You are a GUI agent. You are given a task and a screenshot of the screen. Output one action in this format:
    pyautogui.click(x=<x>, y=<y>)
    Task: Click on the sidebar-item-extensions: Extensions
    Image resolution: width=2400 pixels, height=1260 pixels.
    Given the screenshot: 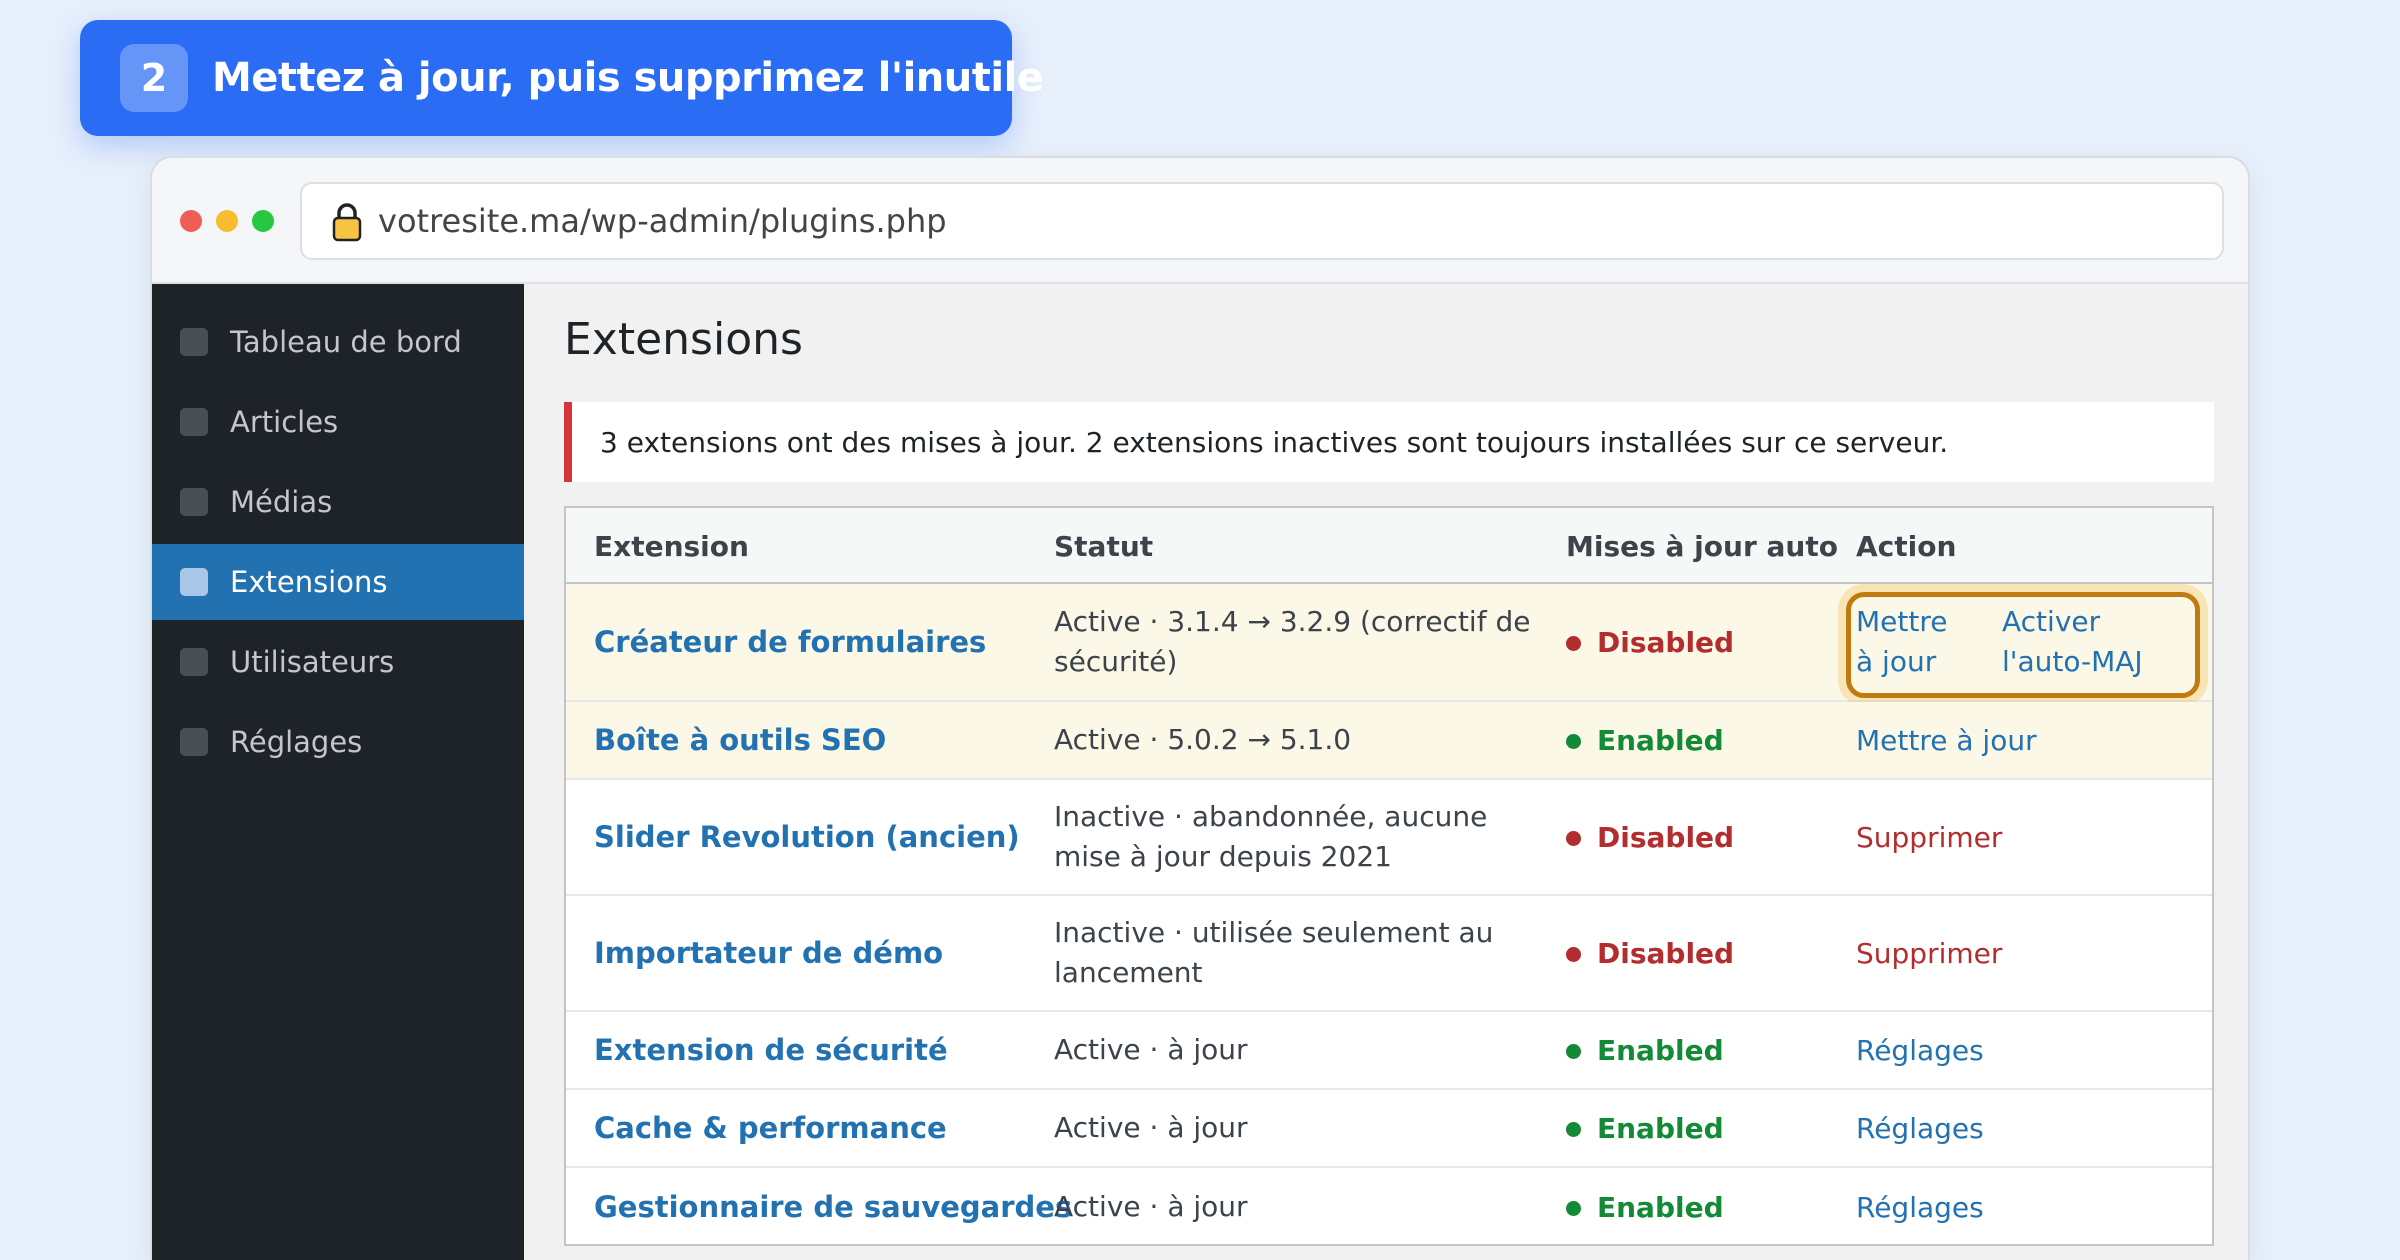 What is the action you would take?
    pyautogui.click(x=338, y=582)
    